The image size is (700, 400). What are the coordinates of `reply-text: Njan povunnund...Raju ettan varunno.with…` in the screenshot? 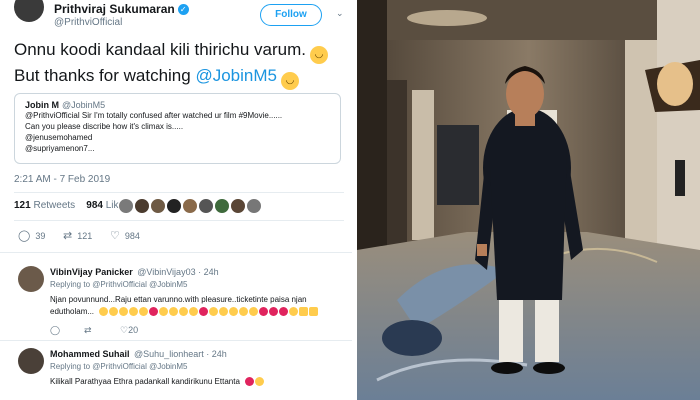 It's located at (195, 306).